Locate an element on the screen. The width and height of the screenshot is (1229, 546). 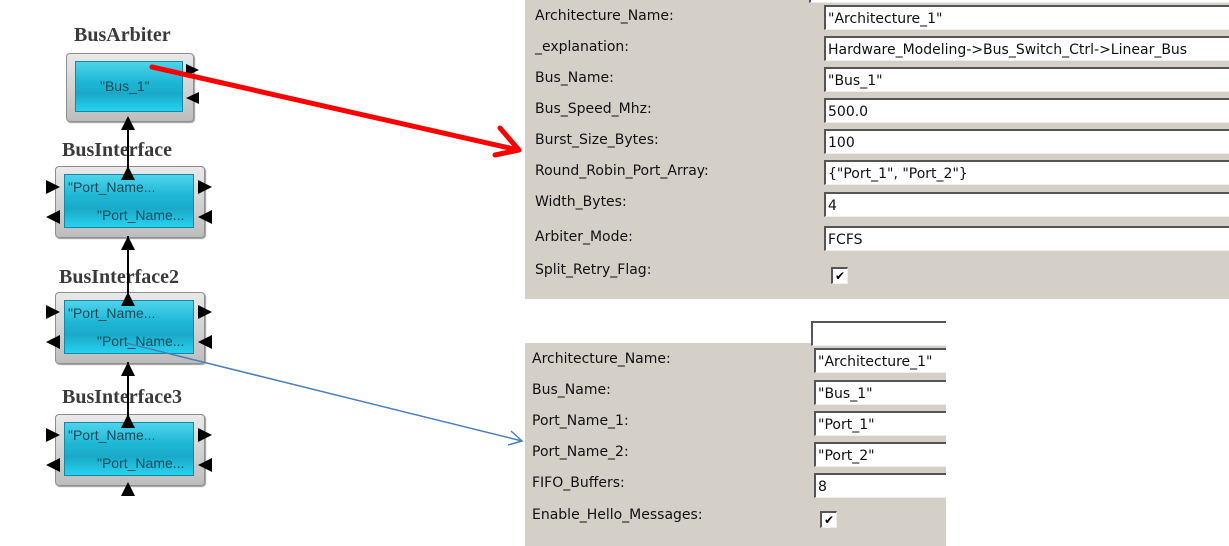
red-arrow-line is located at coordinates (335, 108).